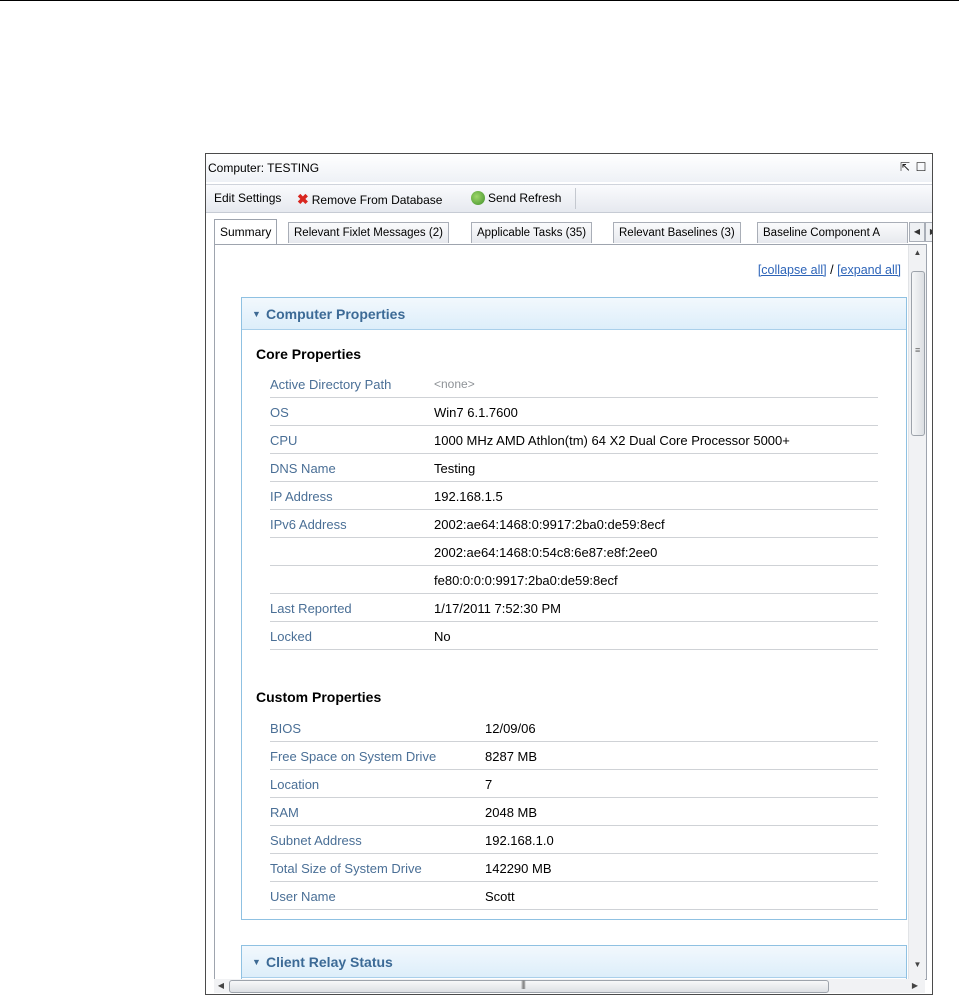 The width and height of the screenshot is (959, 1007). What do you see at coordinates (264, 168) in the screenshot?
I see `window-title: Computer: TESTING` at bounding box center [264, 168].